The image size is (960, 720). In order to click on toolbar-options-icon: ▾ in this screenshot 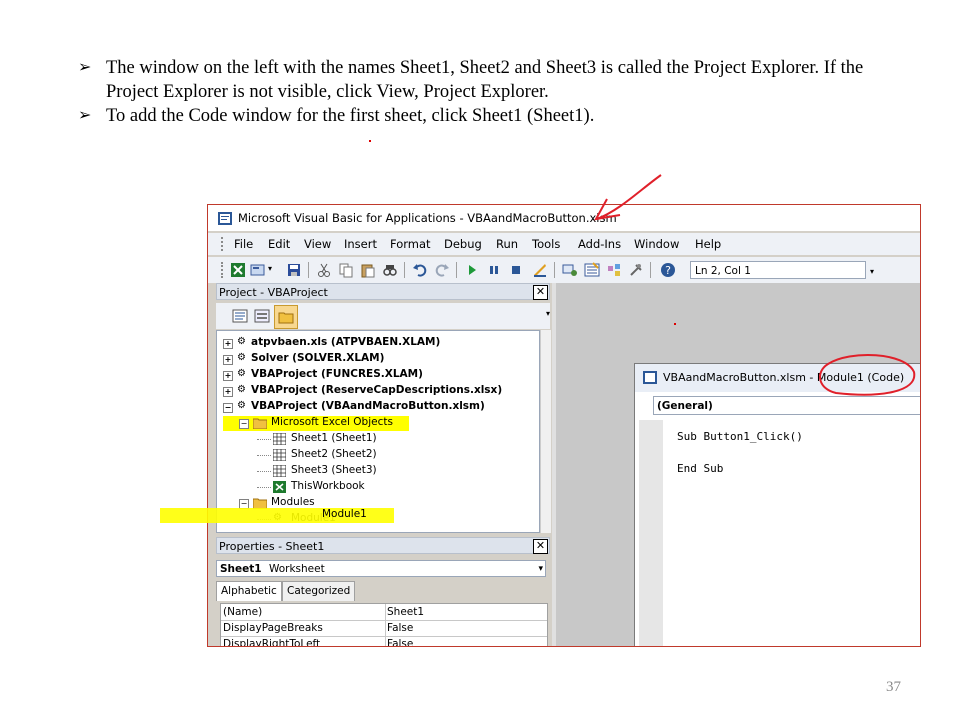, I will do `click(548, 313)`.